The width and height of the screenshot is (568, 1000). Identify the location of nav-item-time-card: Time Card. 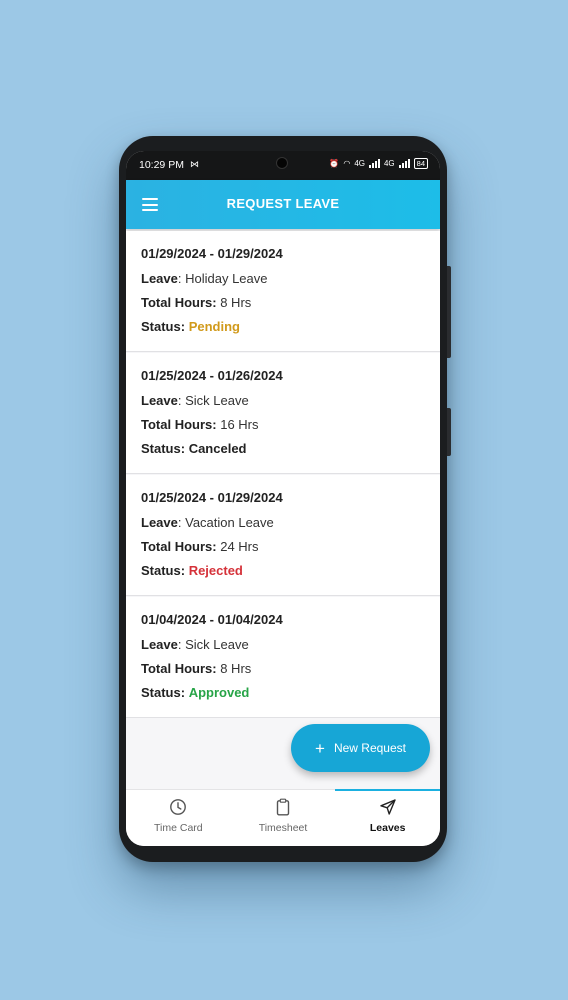
(178, 818).